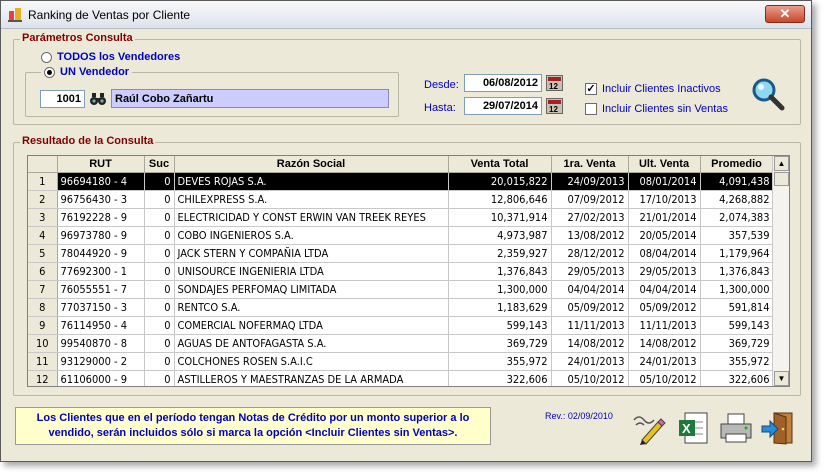  What do you see at coordinates (656, 109) in the screenshot?
I see `chk-sin-ventas: Incluir Clientes sin Ventas` at bounding box center [656, 109].